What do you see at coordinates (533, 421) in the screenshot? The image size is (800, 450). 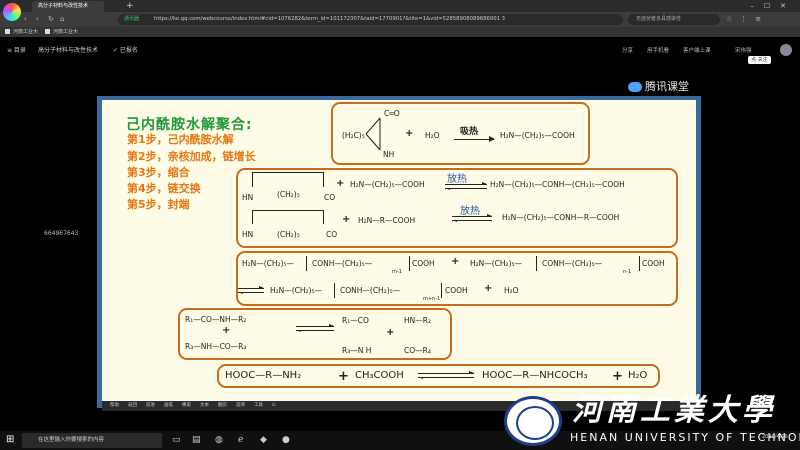 I see `university-seal-icon` at bounding box center [533, 421].